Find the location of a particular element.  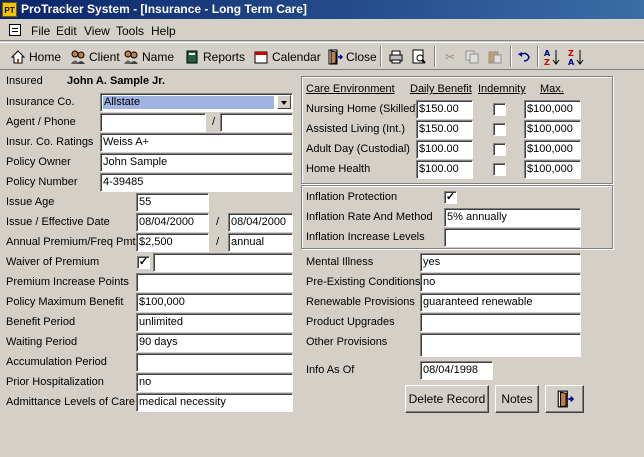

copy-icon is located at coordinates (472, 57).